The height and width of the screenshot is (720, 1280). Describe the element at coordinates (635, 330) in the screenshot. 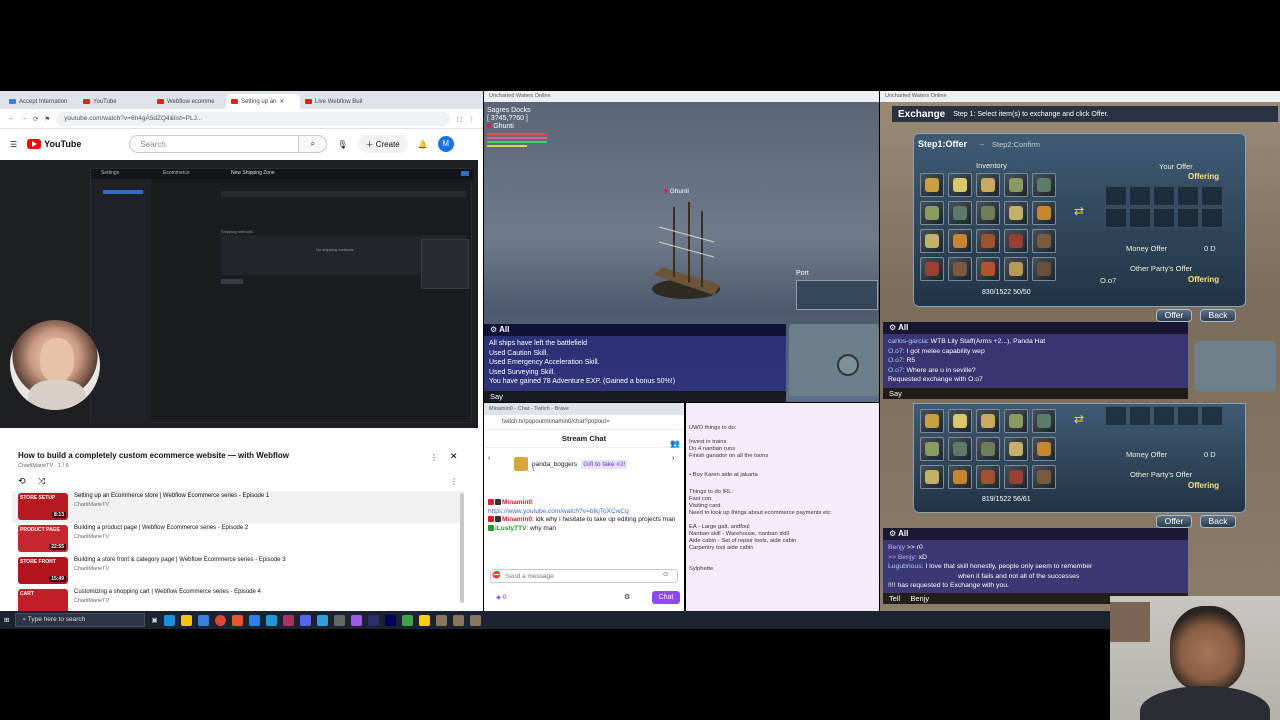

I see `chat-channel-tab: ⚙ All` at that location.